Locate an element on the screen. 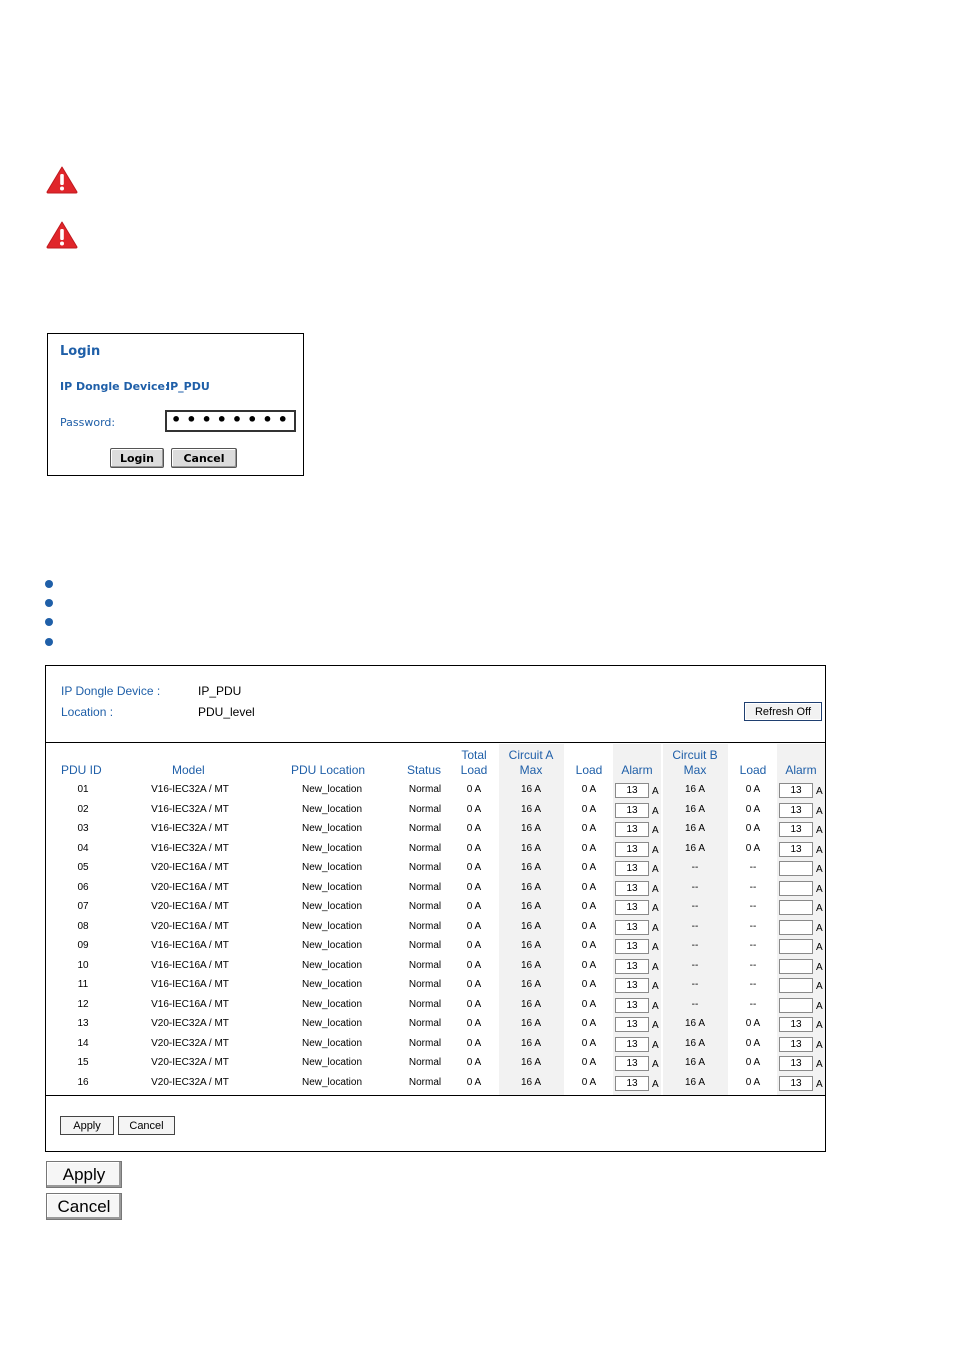 The height and width of the screenshot is (1350, 954). cell-pdu-id: 09 is located at coordinates (83, 945).